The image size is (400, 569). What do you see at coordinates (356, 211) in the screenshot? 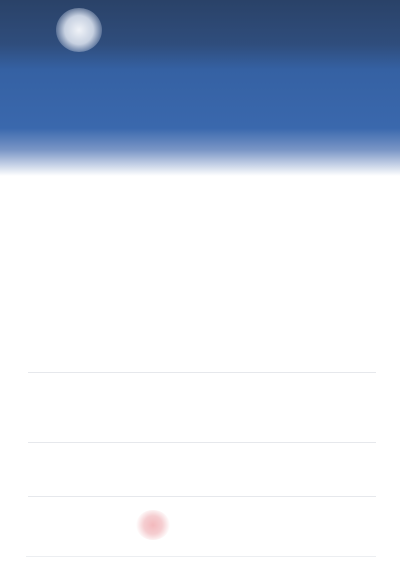
I see `post-action-link` at bounding box center [356, 211].